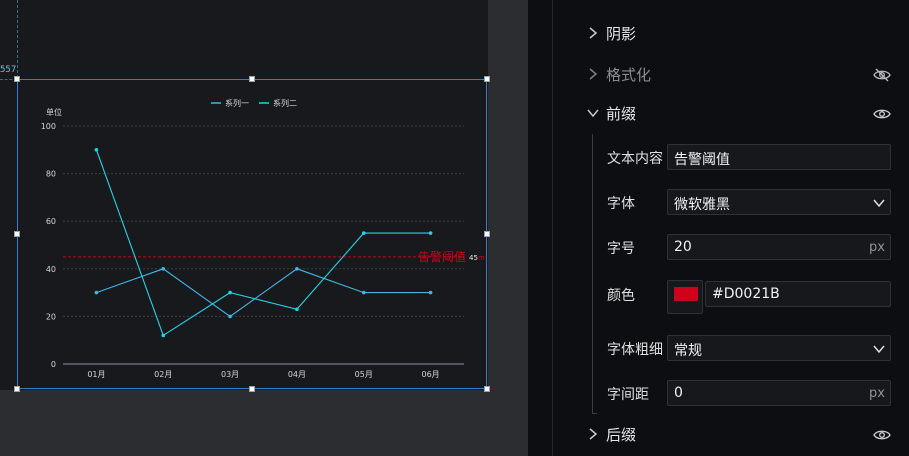 Image resolution: width=909 pixels, height=456 pixels. What do you see at coordinates (53, 364) in the screenshot?
I see `y-tick-label: 0` at bounding box center [53, 364].